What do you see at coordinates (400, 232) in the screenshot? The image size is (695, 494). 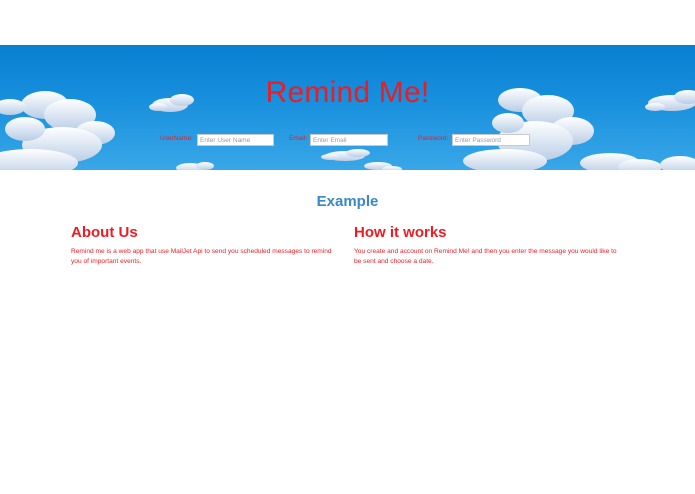 I see `how-it-works-heading: How it works` at bounding box center [400, 232].